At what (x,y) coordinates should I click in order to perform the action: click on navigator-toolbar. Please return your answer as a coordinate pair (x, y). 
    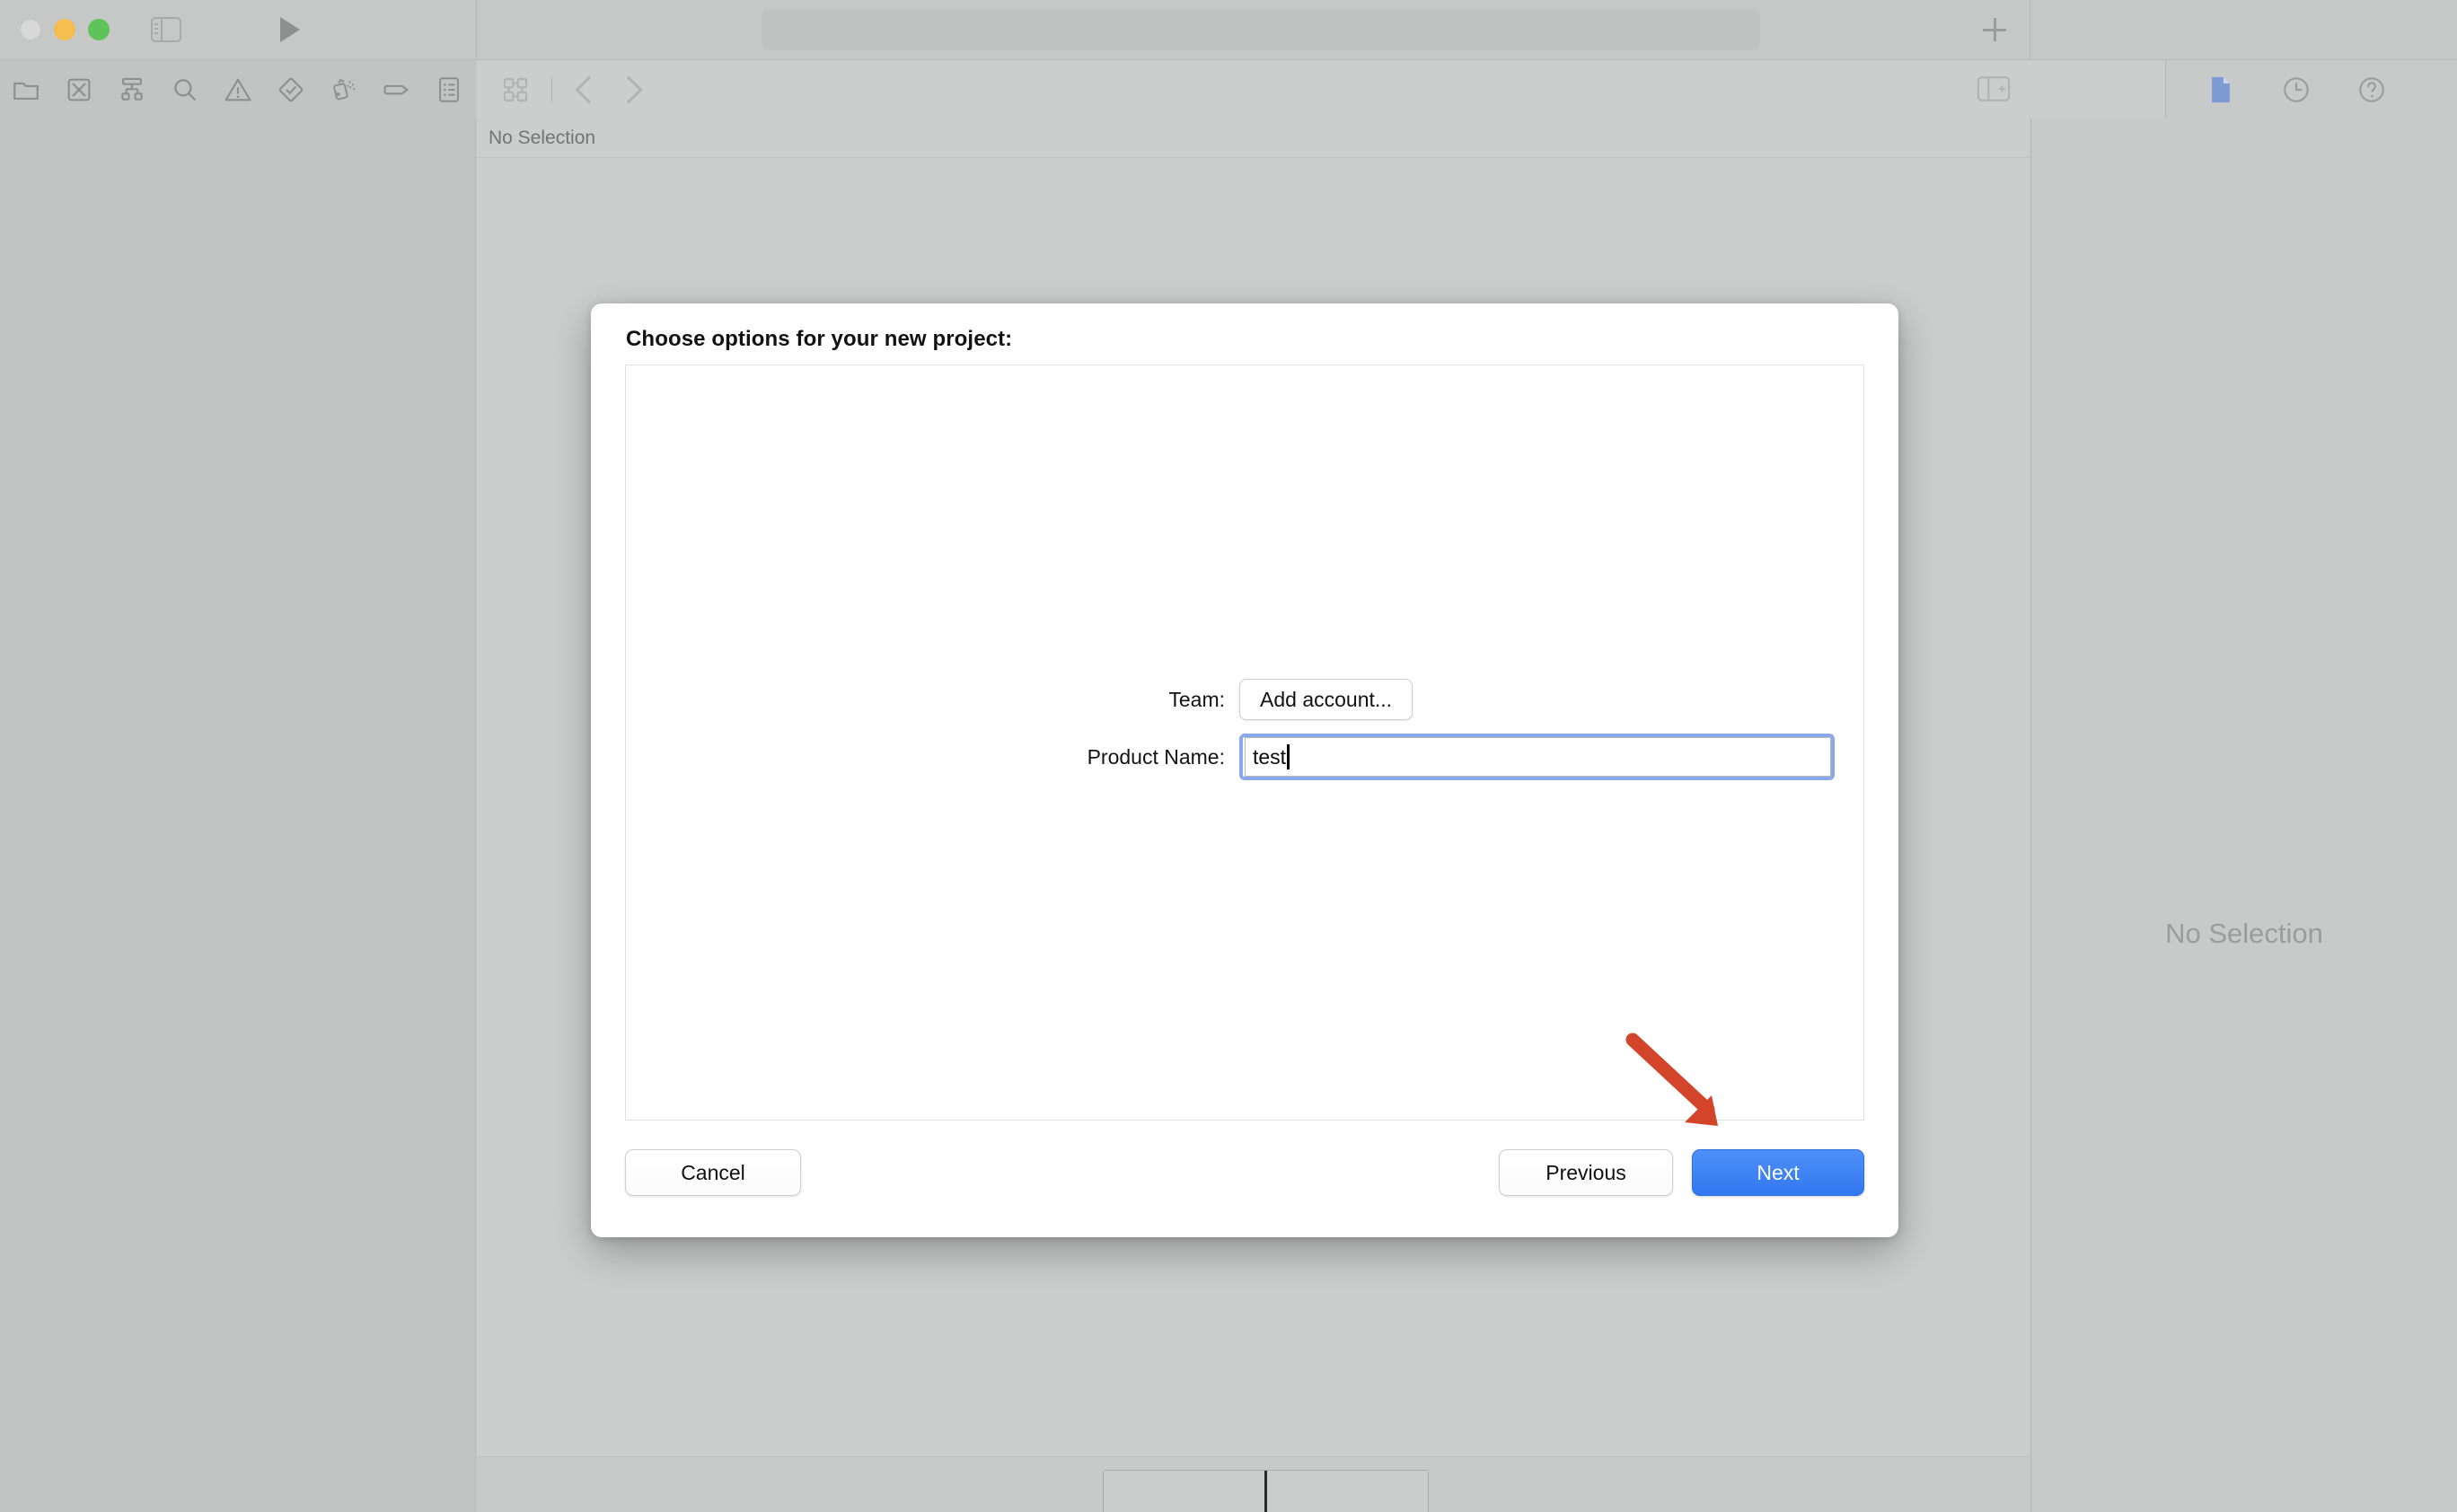
    Looking at the image, I should click on (238, 89).